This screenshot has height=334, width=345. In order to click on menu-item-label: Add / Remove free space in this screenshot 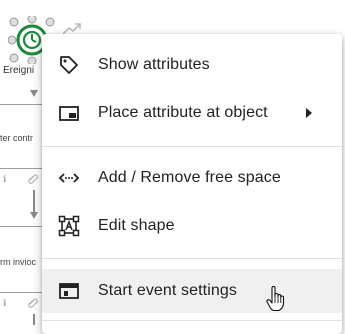, I will do `click(189, 177)`.